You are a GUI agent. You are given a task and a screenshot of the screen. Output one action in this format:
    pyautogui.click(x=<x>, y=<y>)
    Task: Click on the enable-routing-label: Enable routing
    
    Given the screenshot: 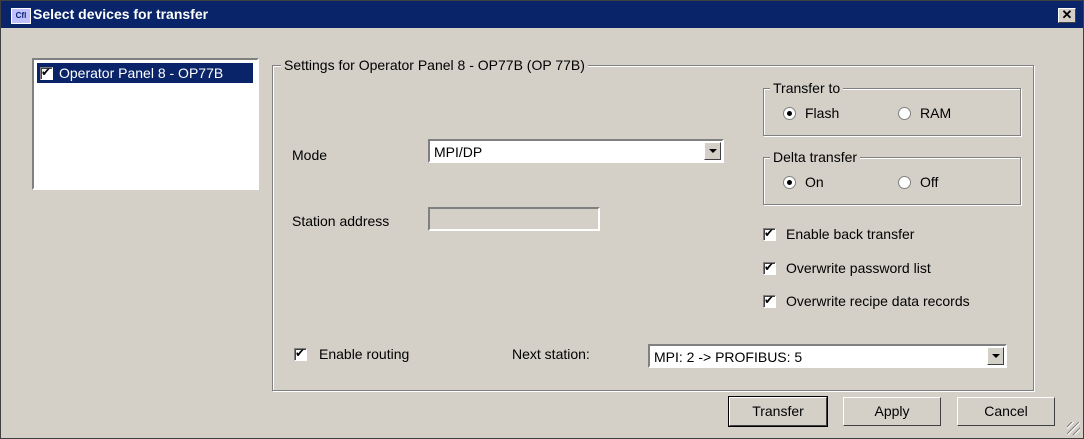 What is the action you would take?
    pyautogui.click(x=364, y=354)
    